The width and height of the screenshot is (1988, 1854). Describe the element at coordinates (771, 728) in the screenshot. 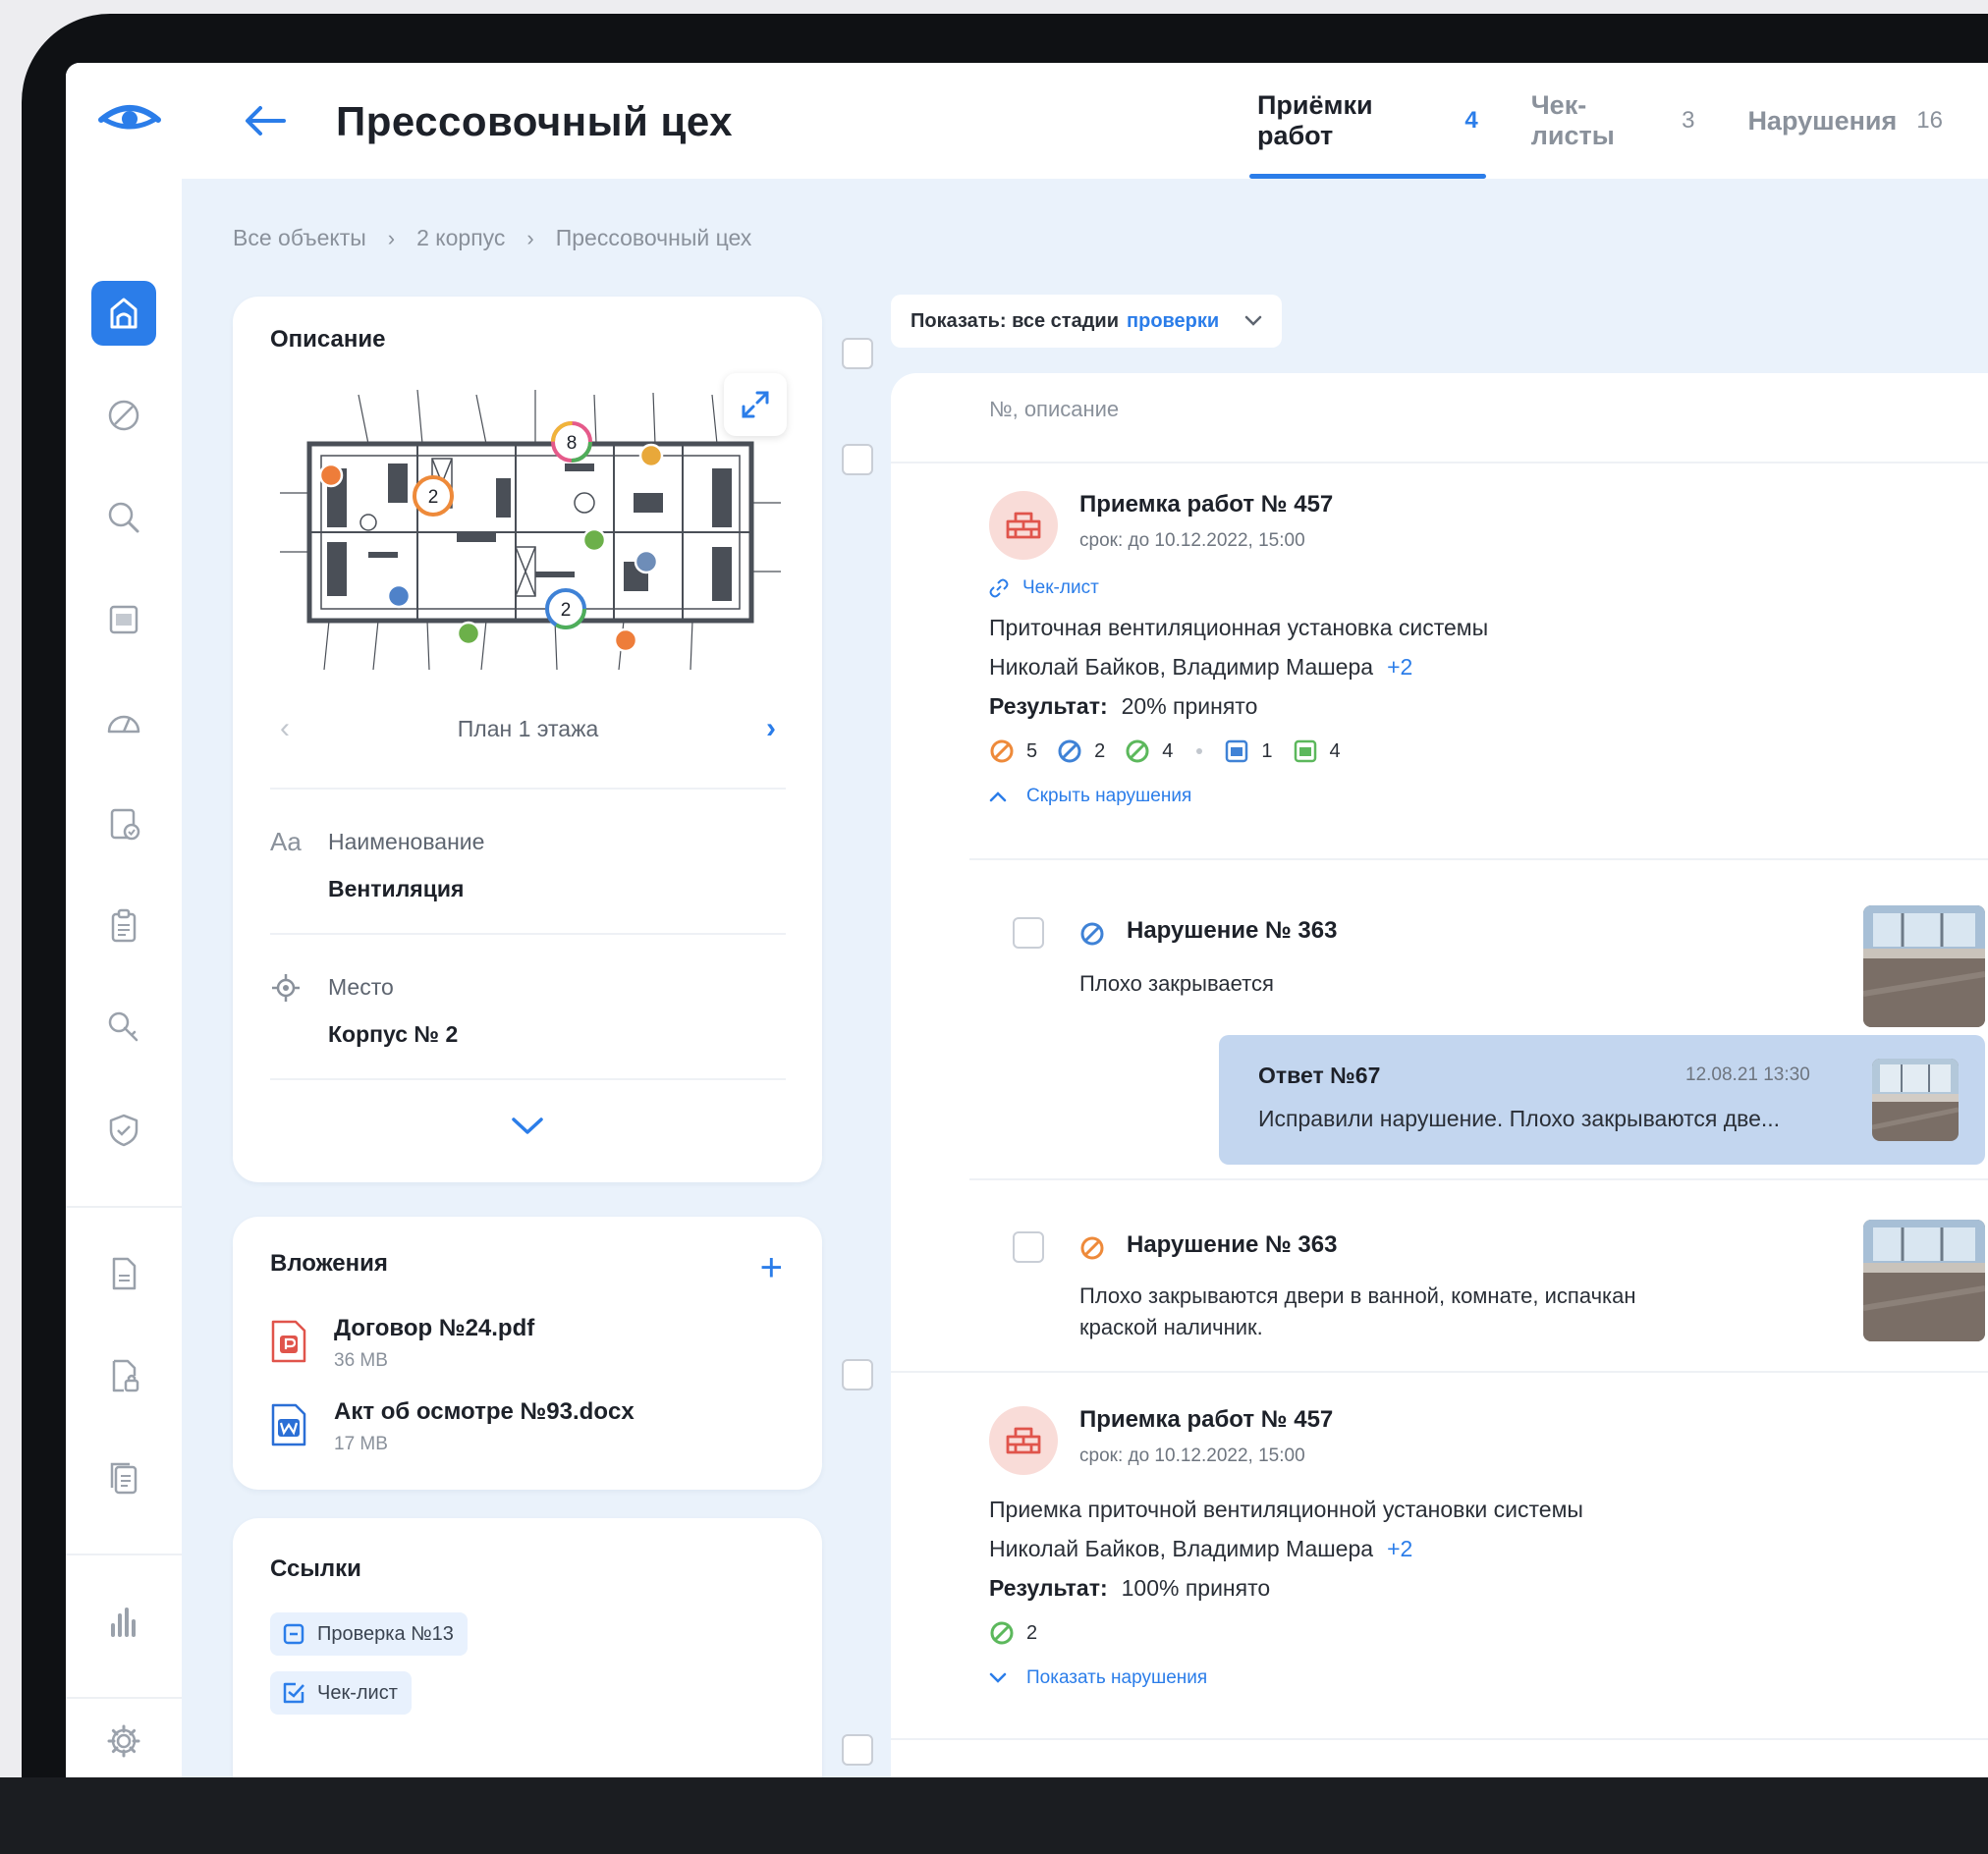

I see `chevron-right-icon: ›` at that location.